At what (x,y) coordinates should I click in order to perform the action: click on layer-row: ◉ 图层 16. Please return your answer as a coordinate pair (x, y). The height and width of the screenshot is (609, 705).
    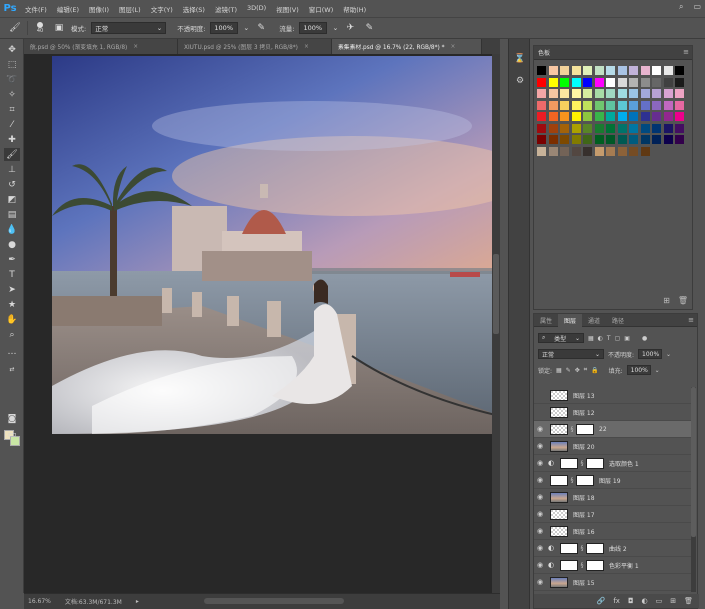
    Looking at the image, I should click on (613, 531).